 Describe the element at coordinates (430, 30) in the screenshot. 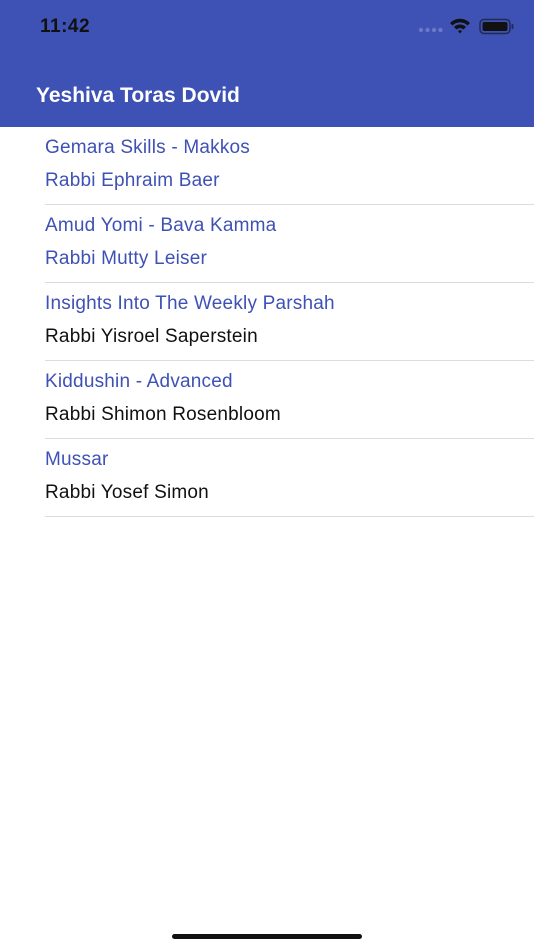

I see `cellular-signal-icon` at that location.